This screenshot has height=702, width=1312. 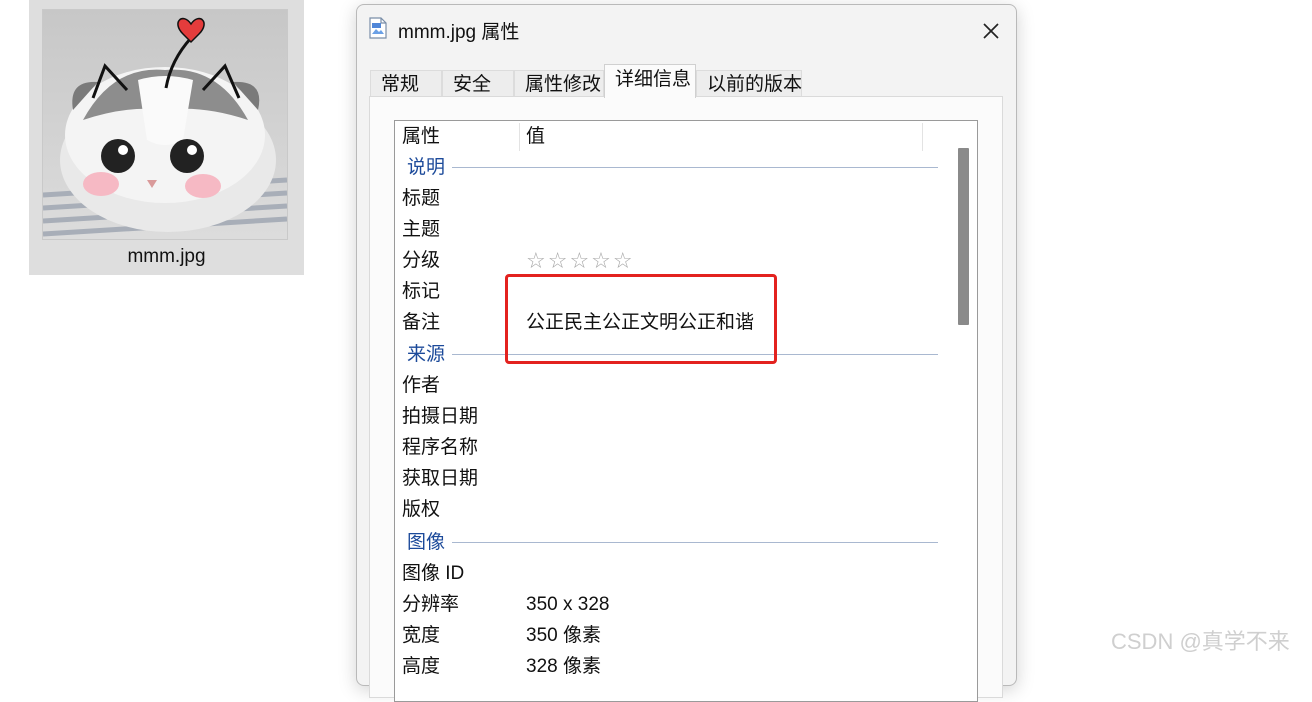 What do you see at coordinates (1200, 641) in the screenshot?
I see `watermark: CSDN @真学不来` at bounding box center [1200, 641].